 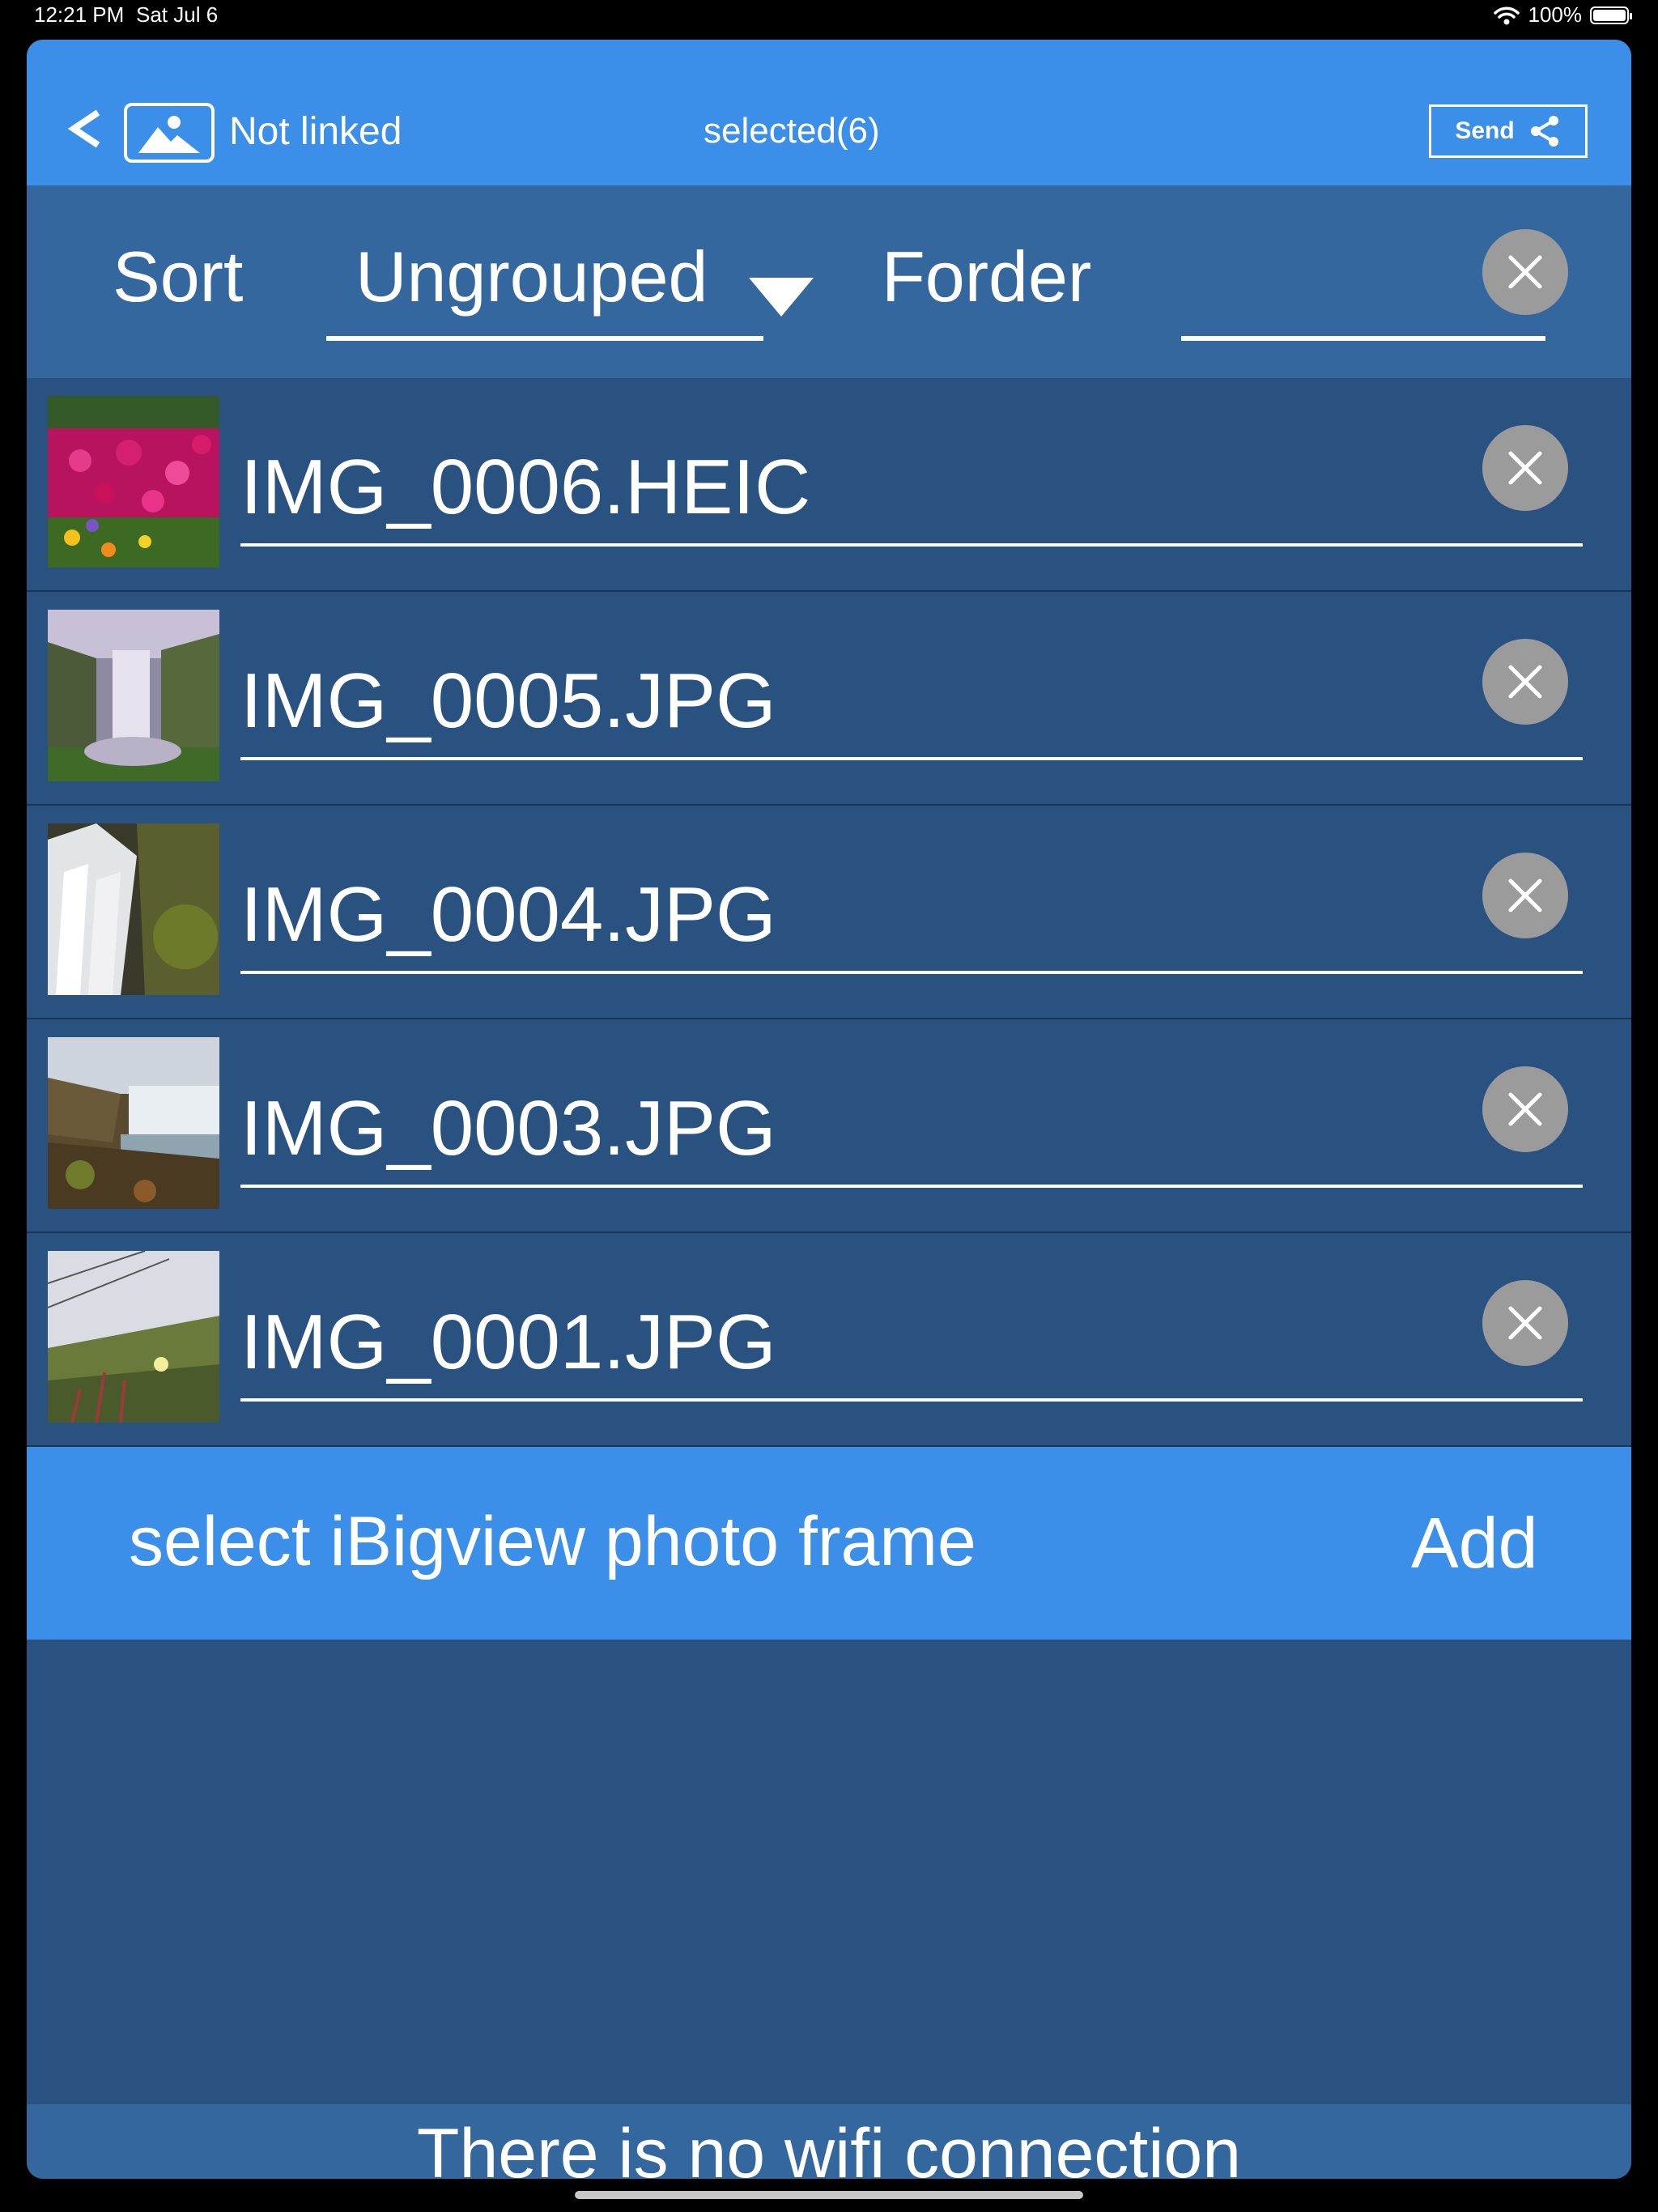 I want to click on select-frame-label: select iBigview photo frame, so click(x=552, y=1542).